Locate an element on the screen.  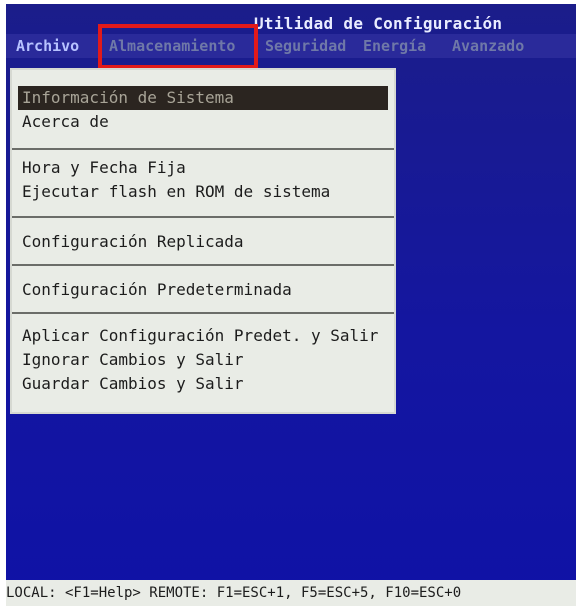
menu-item-guardar-cambios-salir: Guardar Cambios y Salir is located at coordinates (203, 384).